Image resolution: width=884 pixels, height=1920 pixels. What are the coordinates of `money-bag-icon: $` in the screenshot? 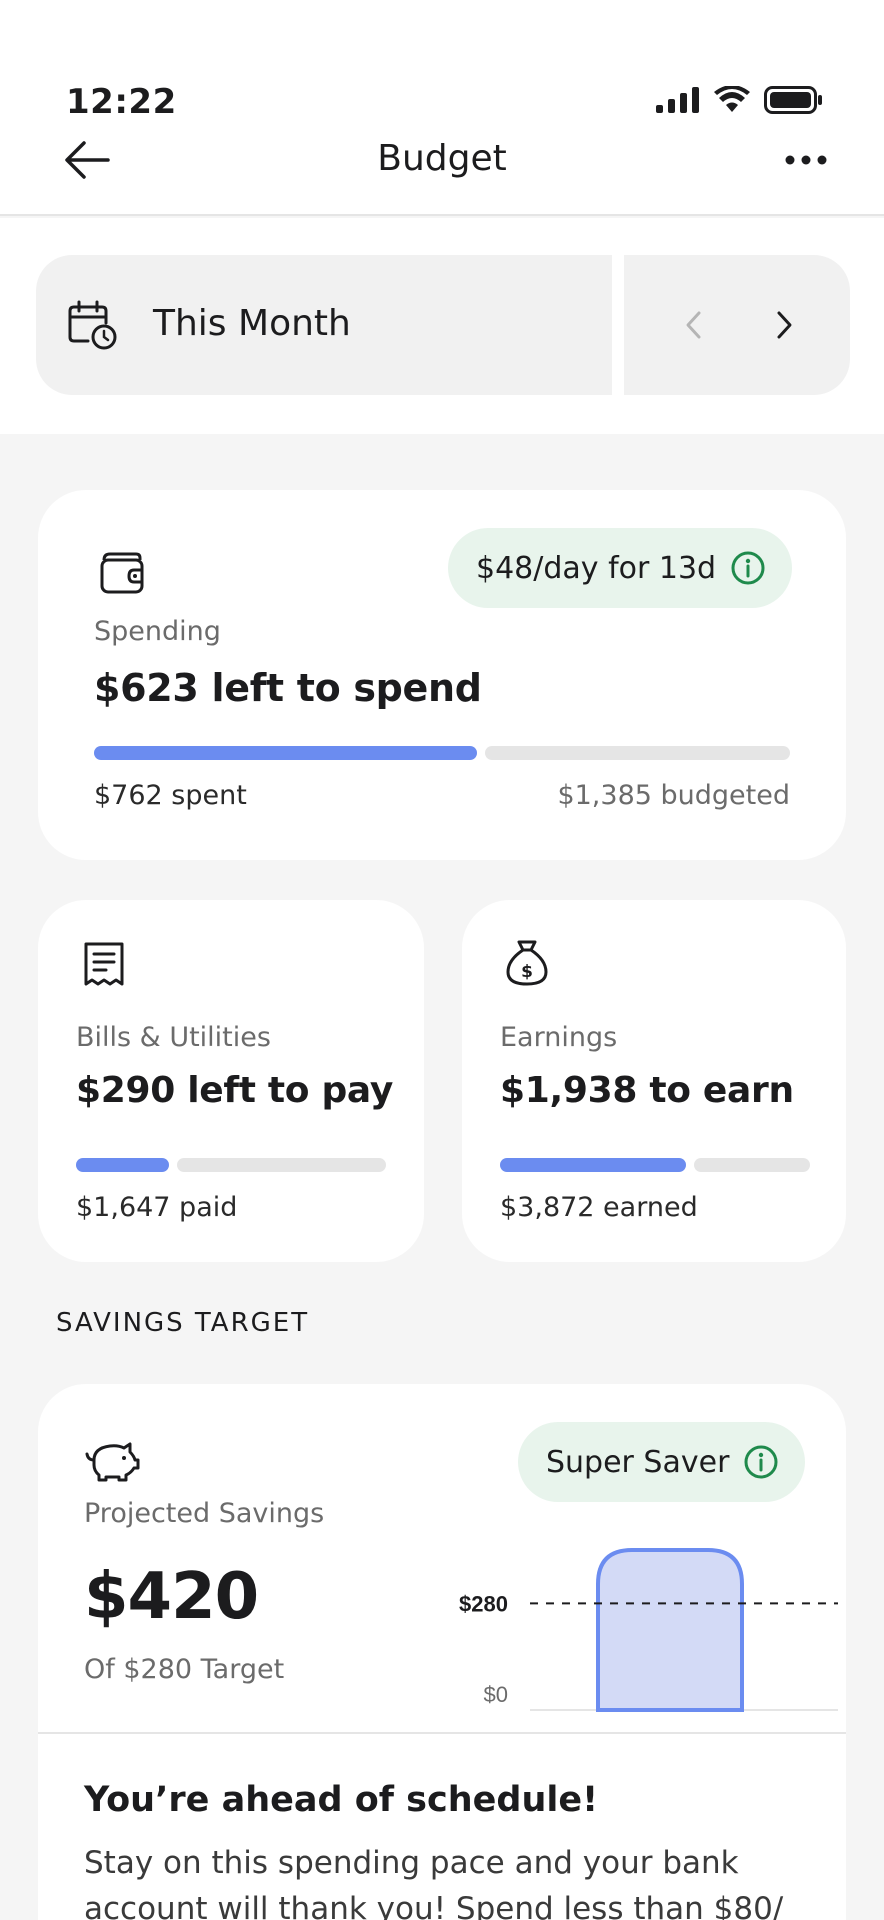 It's located at (527, 963).